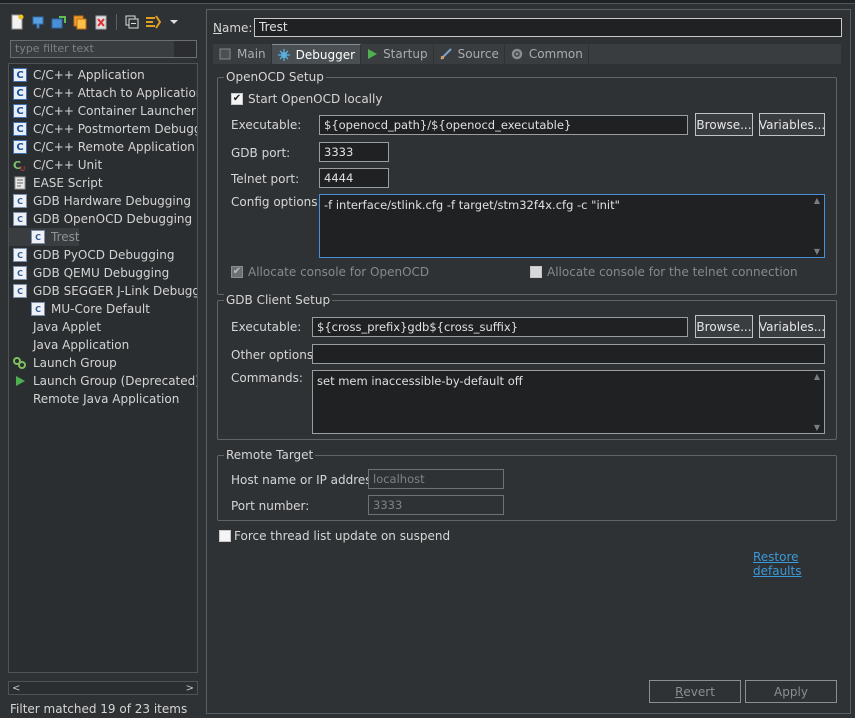 This screenshot has height=718, width=855. Describe the element at coordinates (225, 54) in the screenshot. I see `main-tab-icon` at that location.